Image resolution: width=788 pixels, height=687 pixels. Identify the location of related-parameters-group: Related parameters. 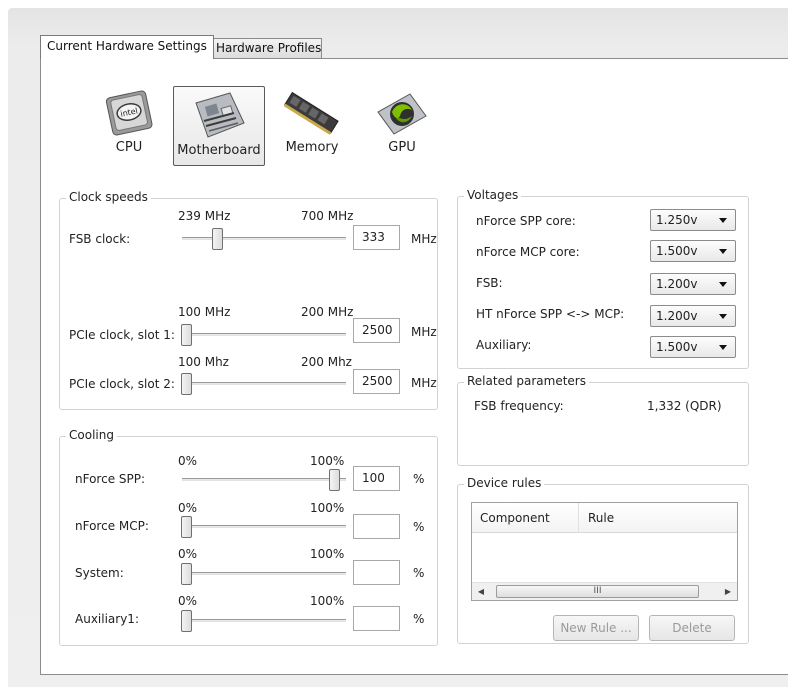
(603, 420).